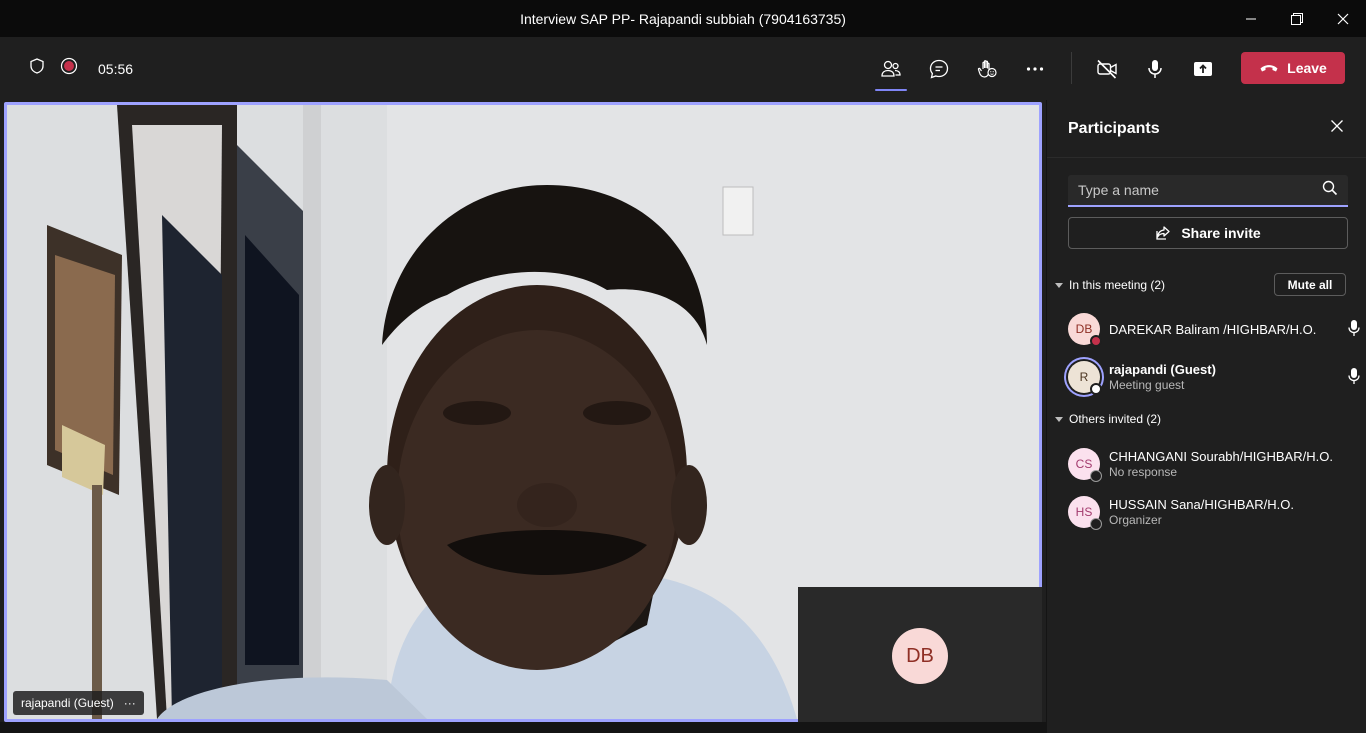 The height and width of the screenshot is (733, 1366). Describe the element at coordinates (130, 703) in the screenshot. I see `participant-more-icon: ···` at that location.